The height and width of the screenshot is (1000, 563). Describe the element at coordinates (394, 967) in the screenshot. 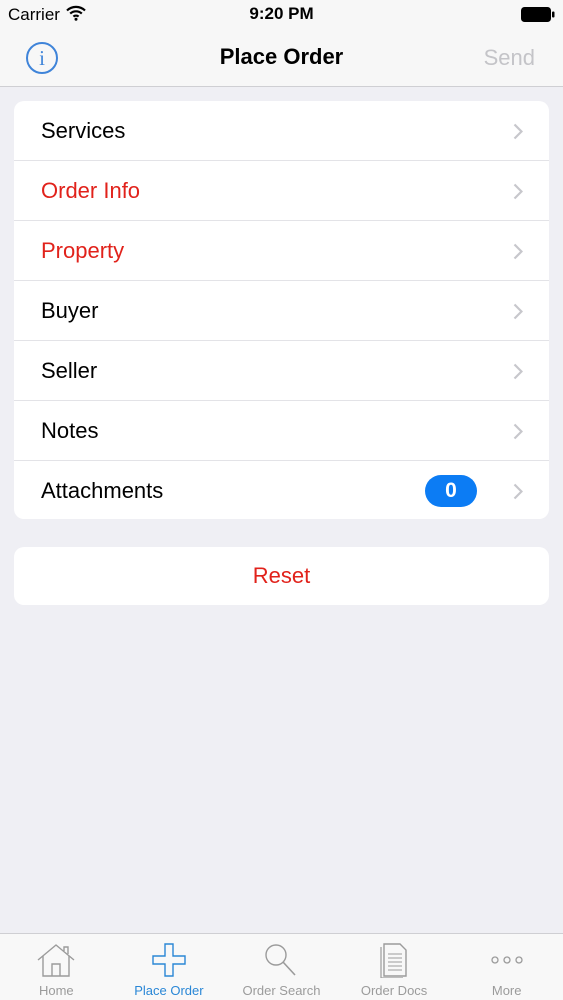

I see `tab-order-docs: Order Docs` at that location.